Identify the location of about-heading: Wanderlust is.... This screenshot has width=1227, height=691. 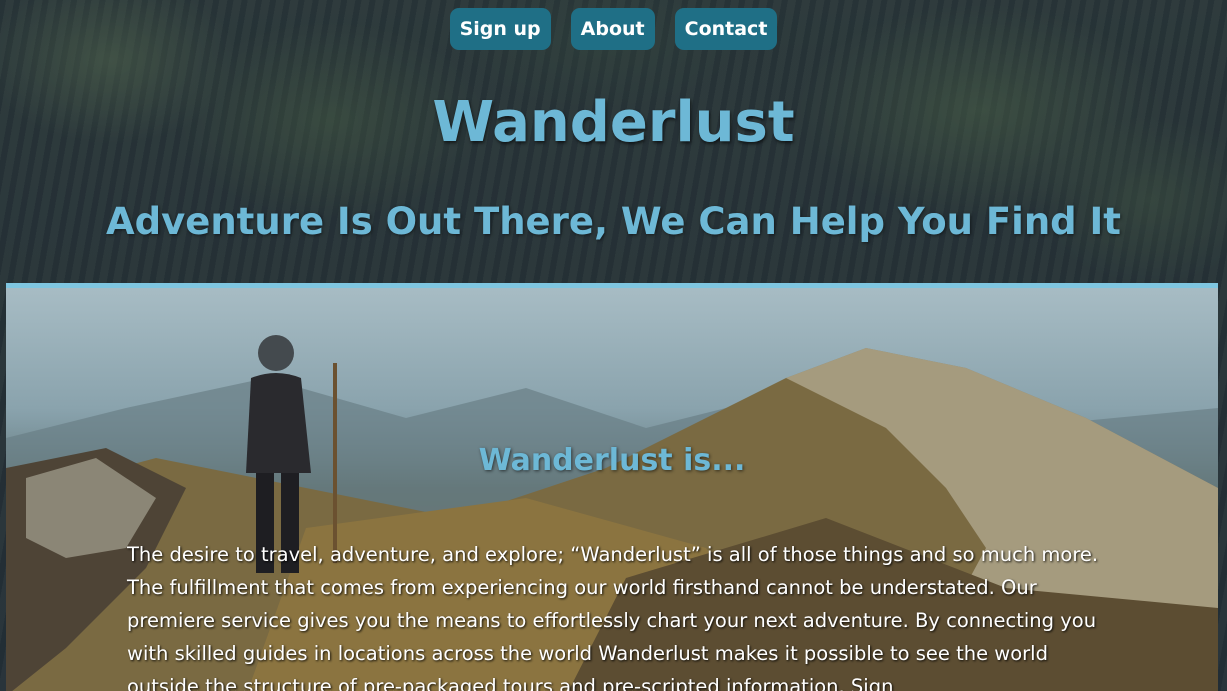
(612, 460).